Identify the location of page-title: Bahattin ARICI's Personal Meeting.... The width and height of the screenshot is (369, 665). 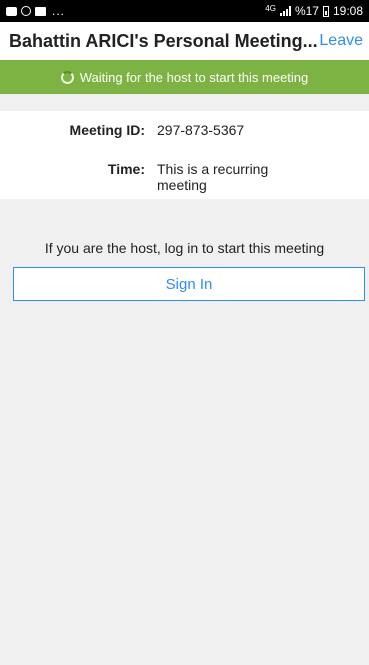
(163, 40).